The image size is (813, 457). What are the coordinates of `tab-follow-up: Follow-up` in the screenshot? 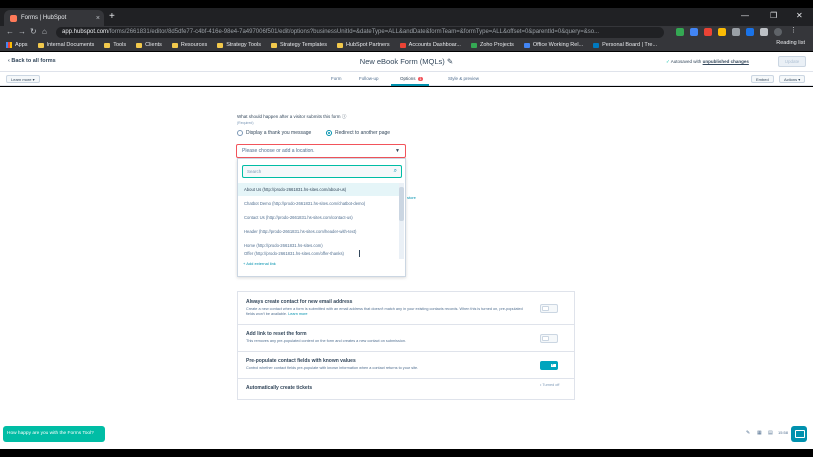 It's located at (369, 78).